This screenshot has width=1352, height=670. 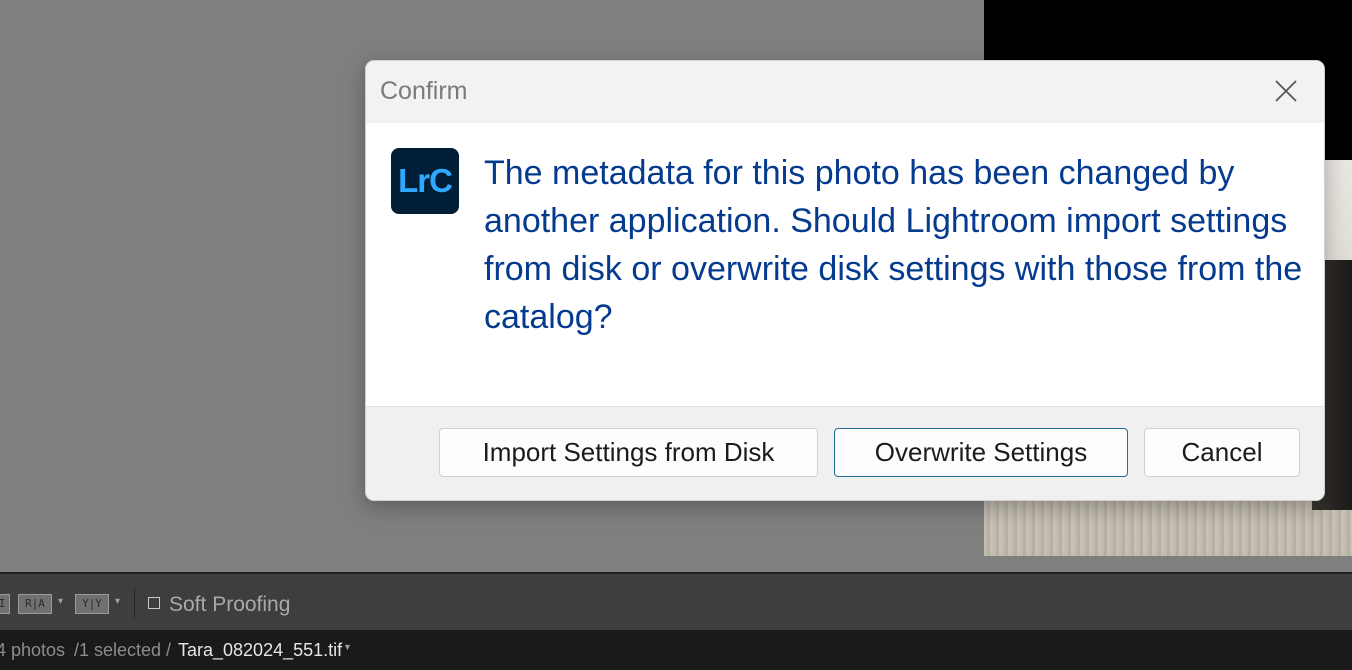 I want to click on dialog-titlebar: Confirm, so click(x=845, y=92).